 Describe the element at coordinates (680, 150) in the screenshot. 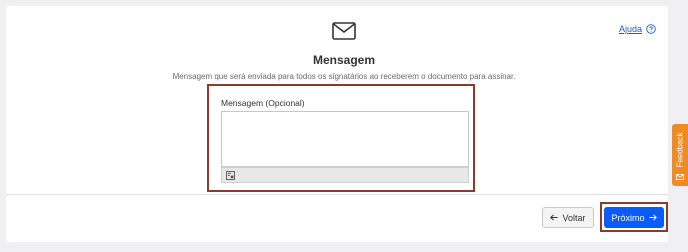

I see `feedback-label: Feedback` at that location.